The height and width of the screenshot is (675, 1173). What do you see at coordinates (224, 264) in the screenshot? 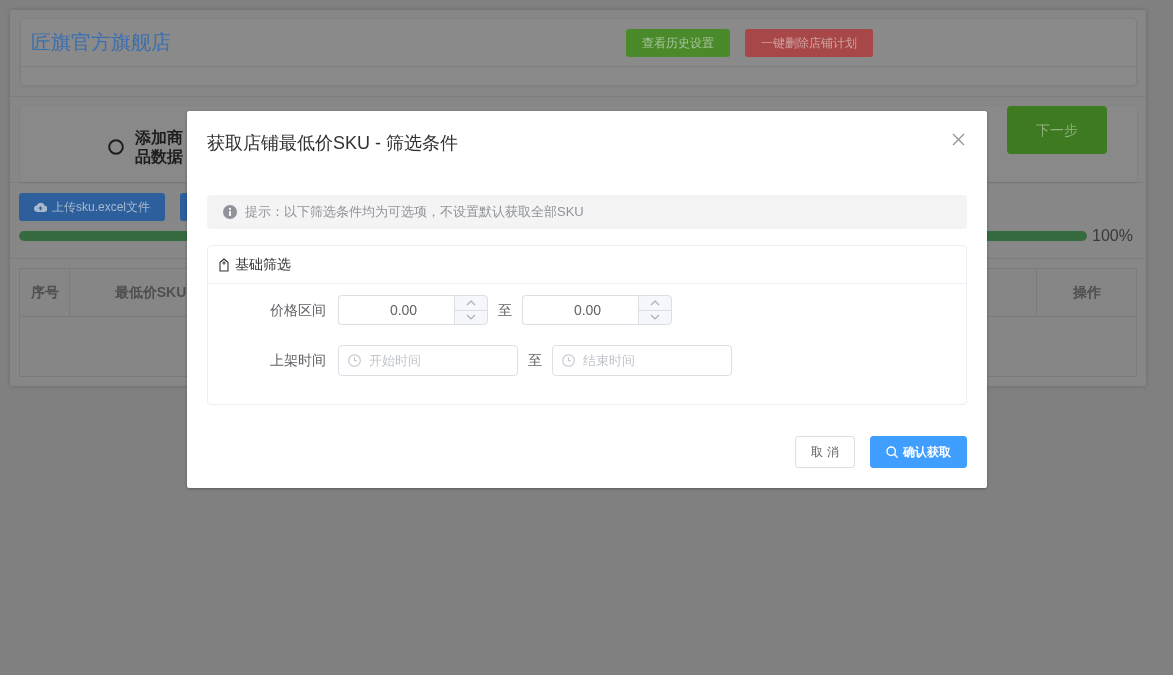
I see `tag-icon` at bounding box center [224, 264].